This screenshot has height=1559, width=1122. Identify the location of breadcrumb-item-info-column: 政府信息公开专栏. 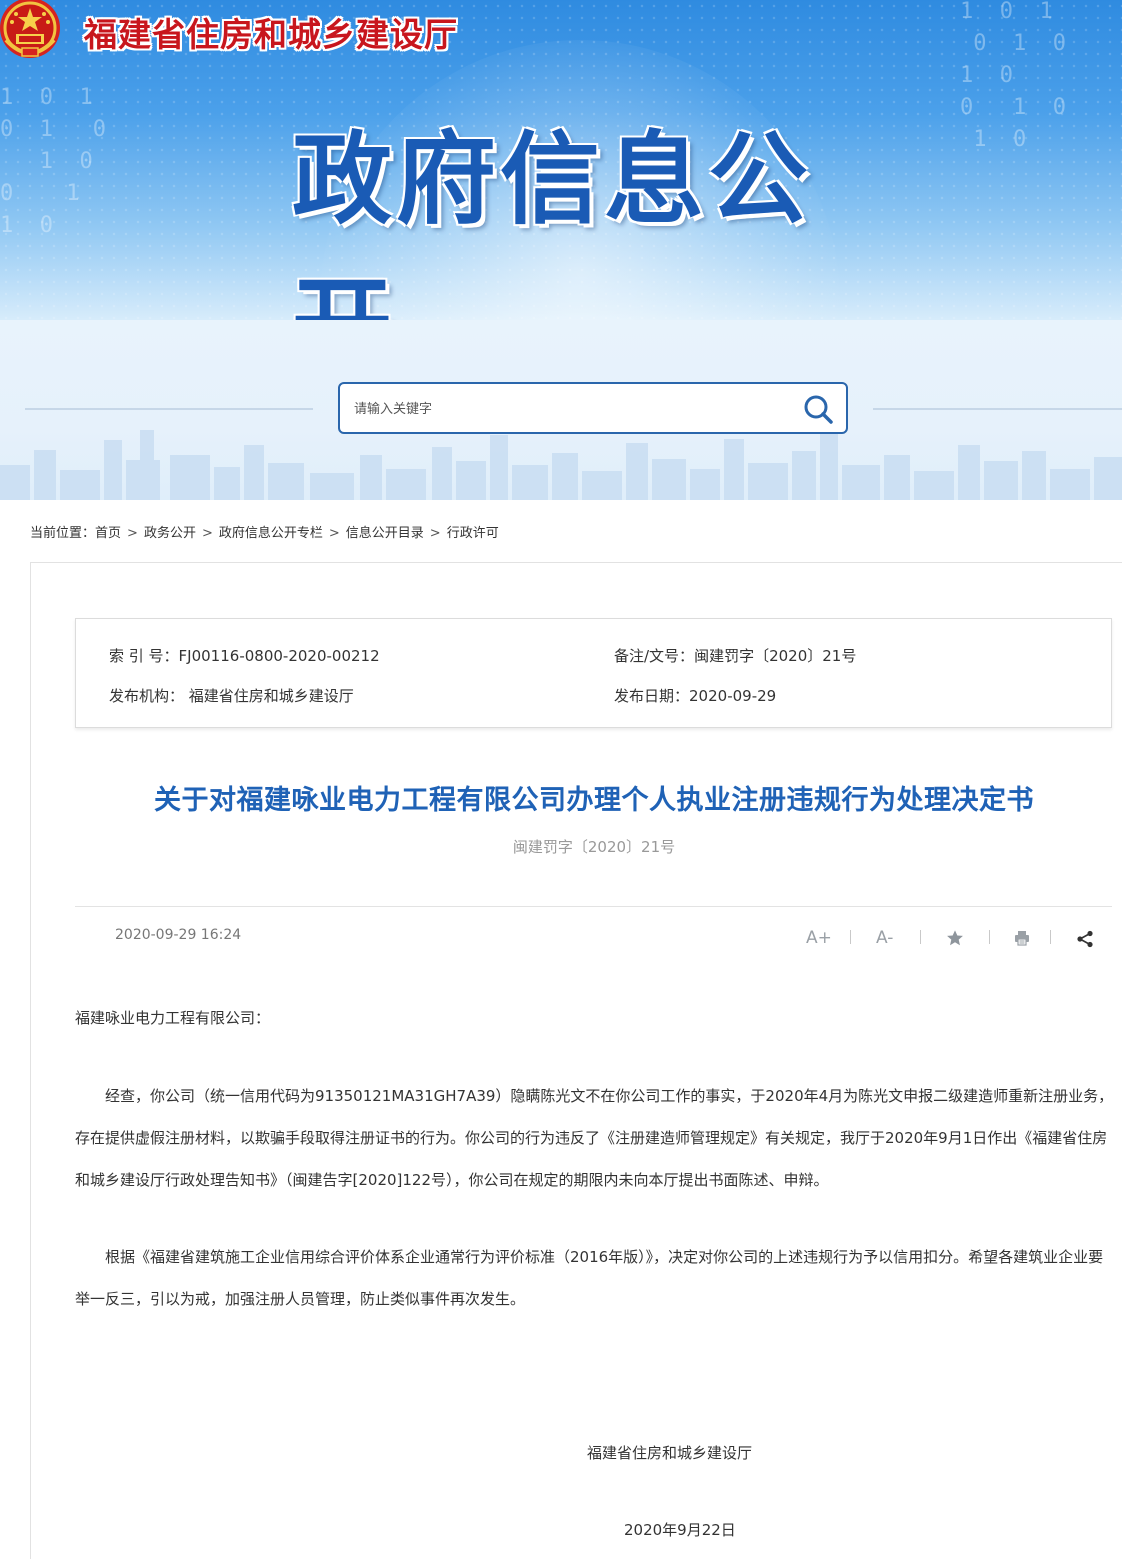
(271, 533).